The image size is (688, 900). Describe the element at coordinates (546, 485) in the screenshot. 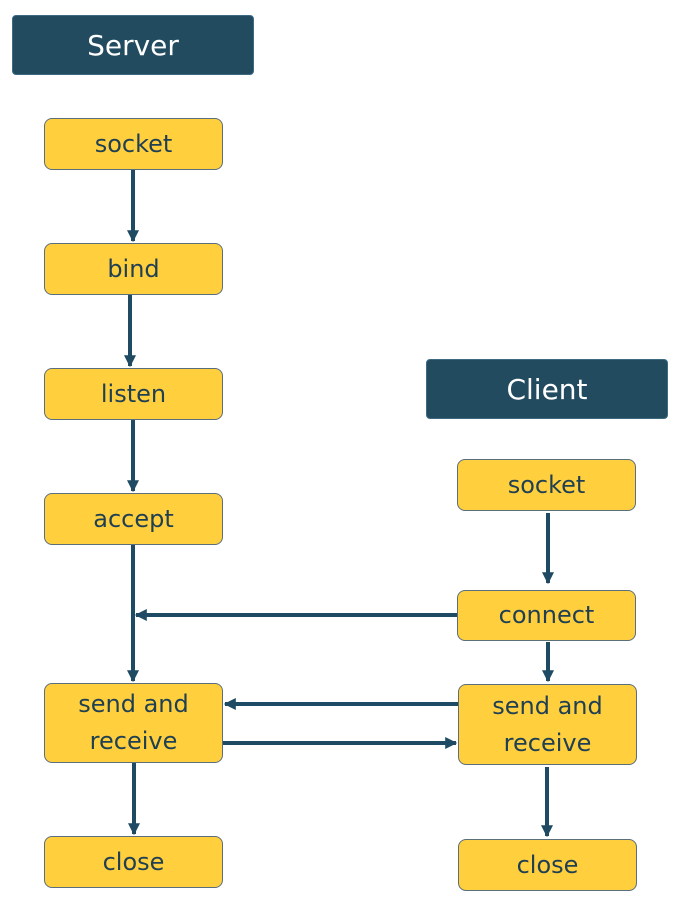

I see `client-socket-node: socket` at that location.